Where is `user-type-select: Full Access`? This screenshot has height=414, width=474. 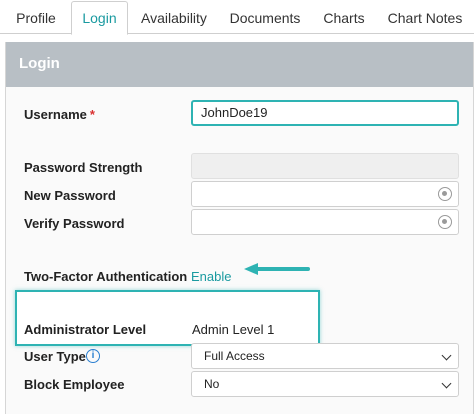
user-type-select: Full Access is located at coordinates (325, 356).